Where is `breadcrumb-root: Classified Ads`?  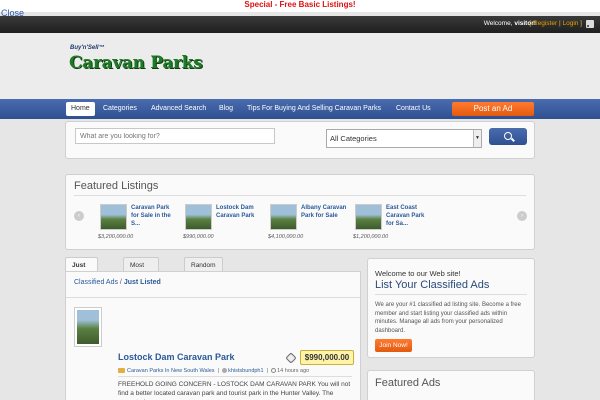
breadcrumb-root: Classified Ads is located at coordinates (96, 282).